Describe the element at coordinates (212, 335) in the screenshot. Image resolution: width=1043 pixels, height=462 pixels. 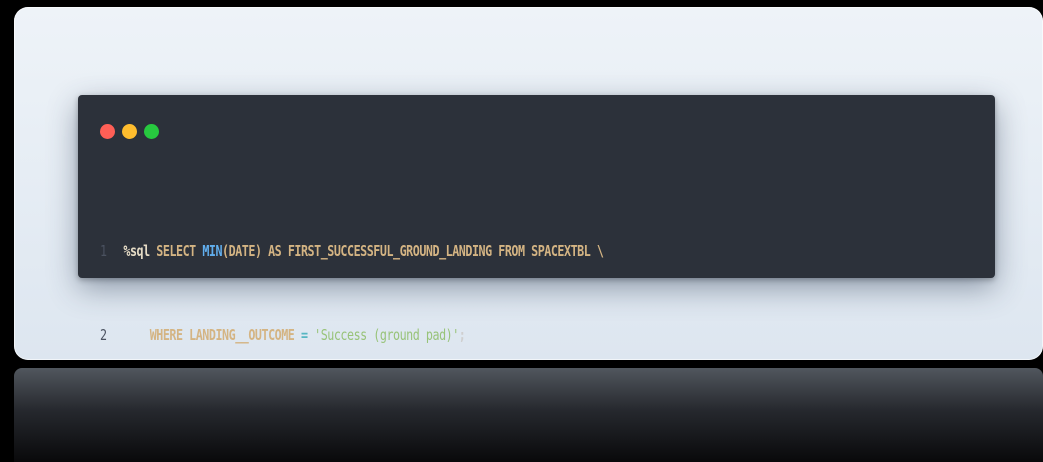
I see `code-token: WHERE LANDING__OUTCOME` at that location.